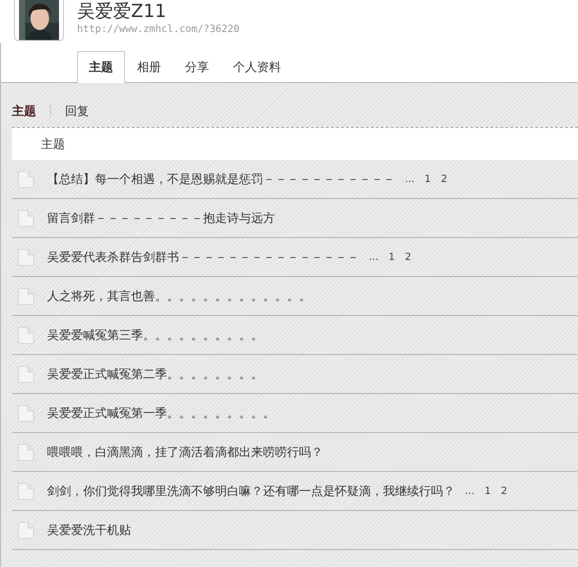 This screenshot has height=567, width=578. What do you see at coordinates (179, 296) in the screenshot?
I see `thread-title-link: 人之将死，其言也善。。。。。。。。。。。。。` at bounding box center [179, 296].